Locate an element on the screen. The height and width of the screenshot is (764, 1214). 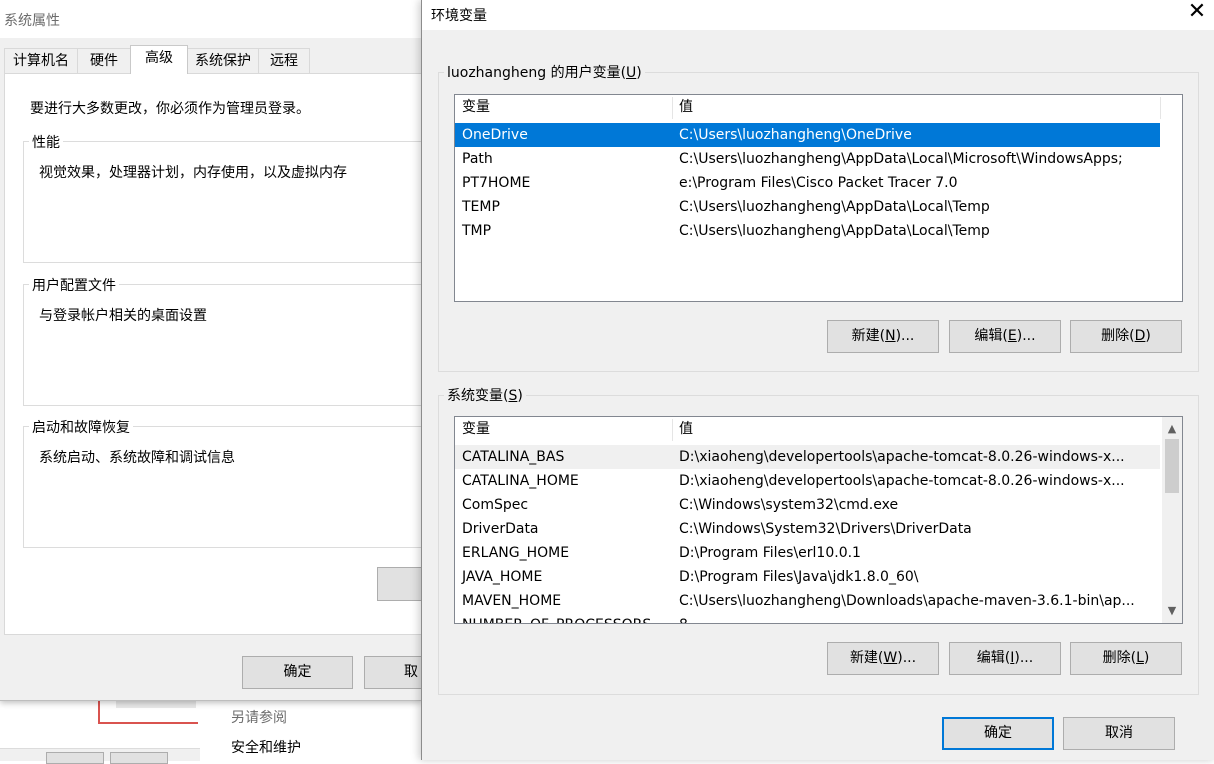
startup-recovery-desc: 系统启动、系统故障和调试信息 is located at coordinates (137, 458).